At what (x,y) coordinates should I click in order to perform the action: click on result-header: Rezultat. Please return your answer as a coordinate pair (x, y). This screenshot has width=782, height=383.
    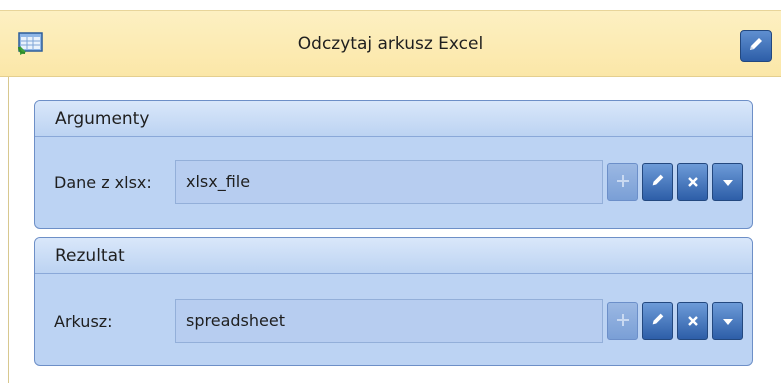
    Looking at the image, I should click on (393, 256).